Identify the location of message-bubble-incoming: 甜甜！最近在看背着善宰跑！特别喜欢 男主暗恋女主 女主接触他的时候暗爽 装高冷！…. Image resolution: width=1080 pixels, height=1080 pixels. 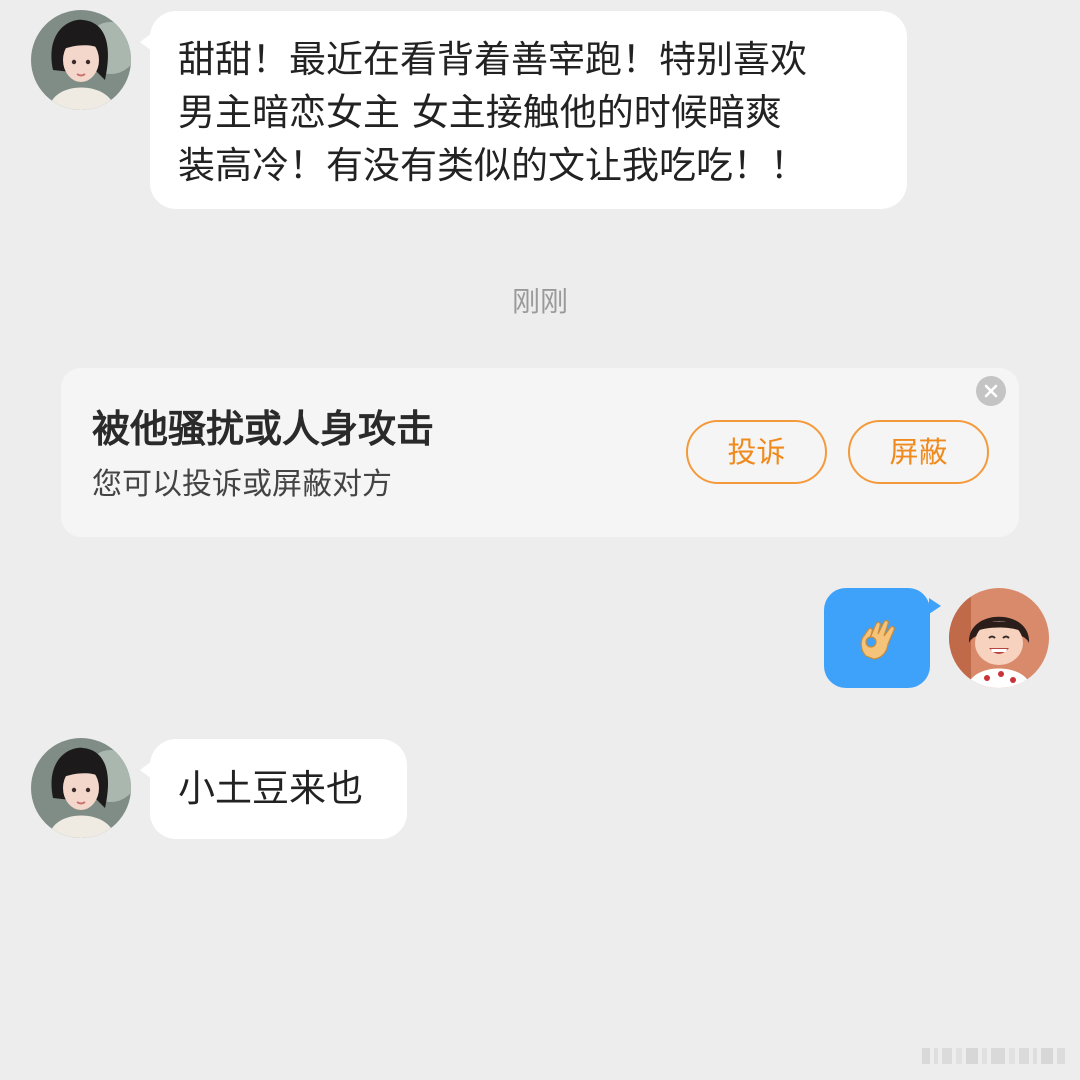
(523, 110).